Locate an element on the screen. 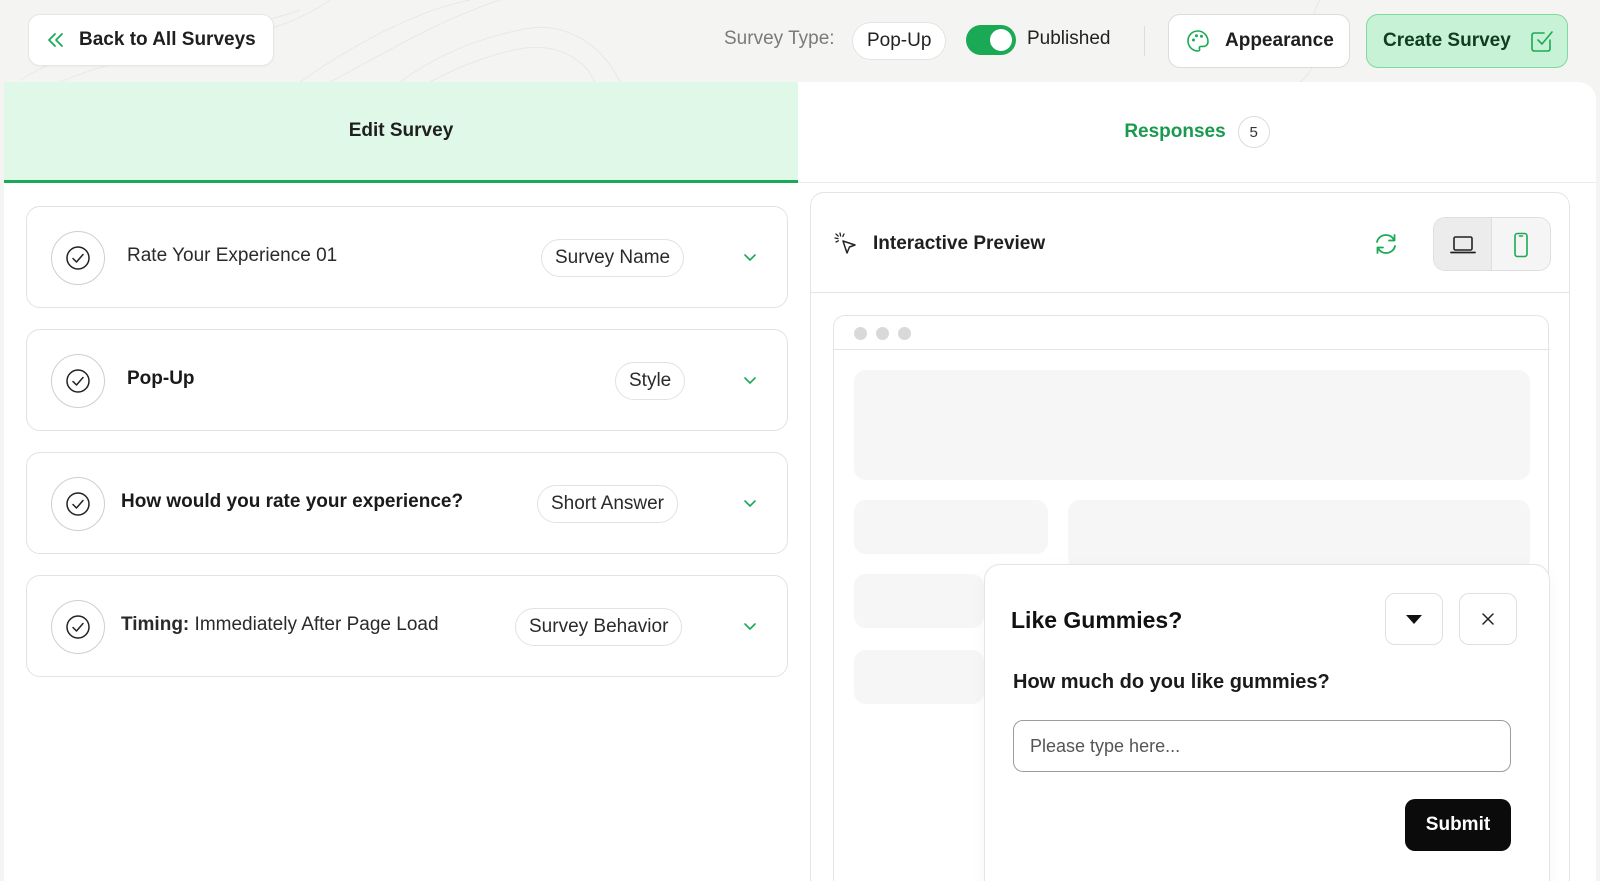 The width and height of the screenshot is (1600, 881). popup-collapse-button is located at coordinates (1414, 619).